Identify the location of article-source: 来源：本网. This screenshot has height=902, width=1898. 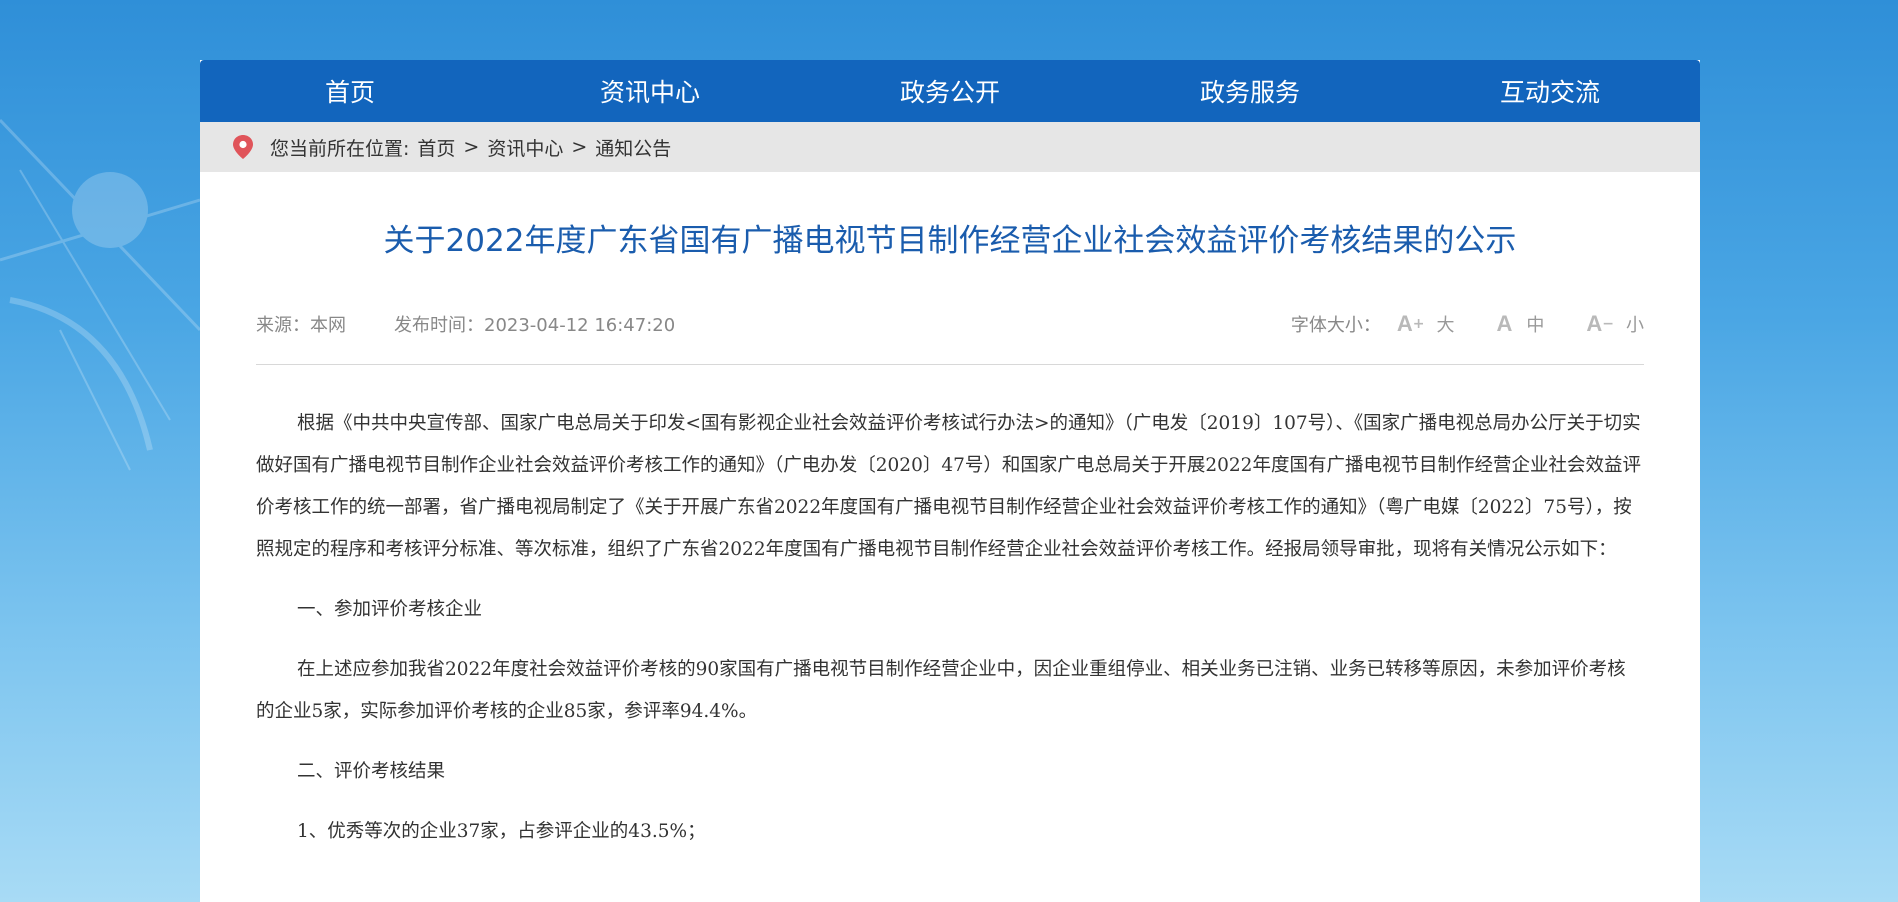
(301, 325).